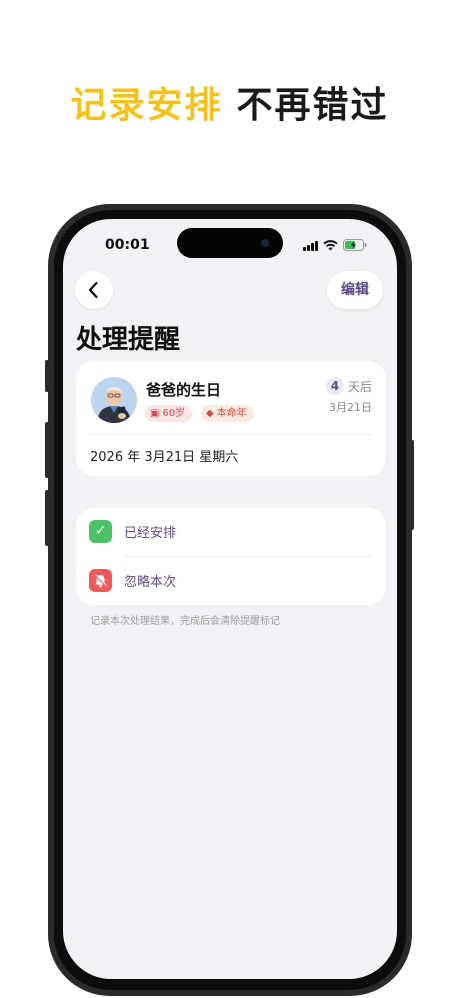  What do you see at coordinates (100, 580) in the screenshot?
I see `bell-off-icon` at bounding box center [100, 580].